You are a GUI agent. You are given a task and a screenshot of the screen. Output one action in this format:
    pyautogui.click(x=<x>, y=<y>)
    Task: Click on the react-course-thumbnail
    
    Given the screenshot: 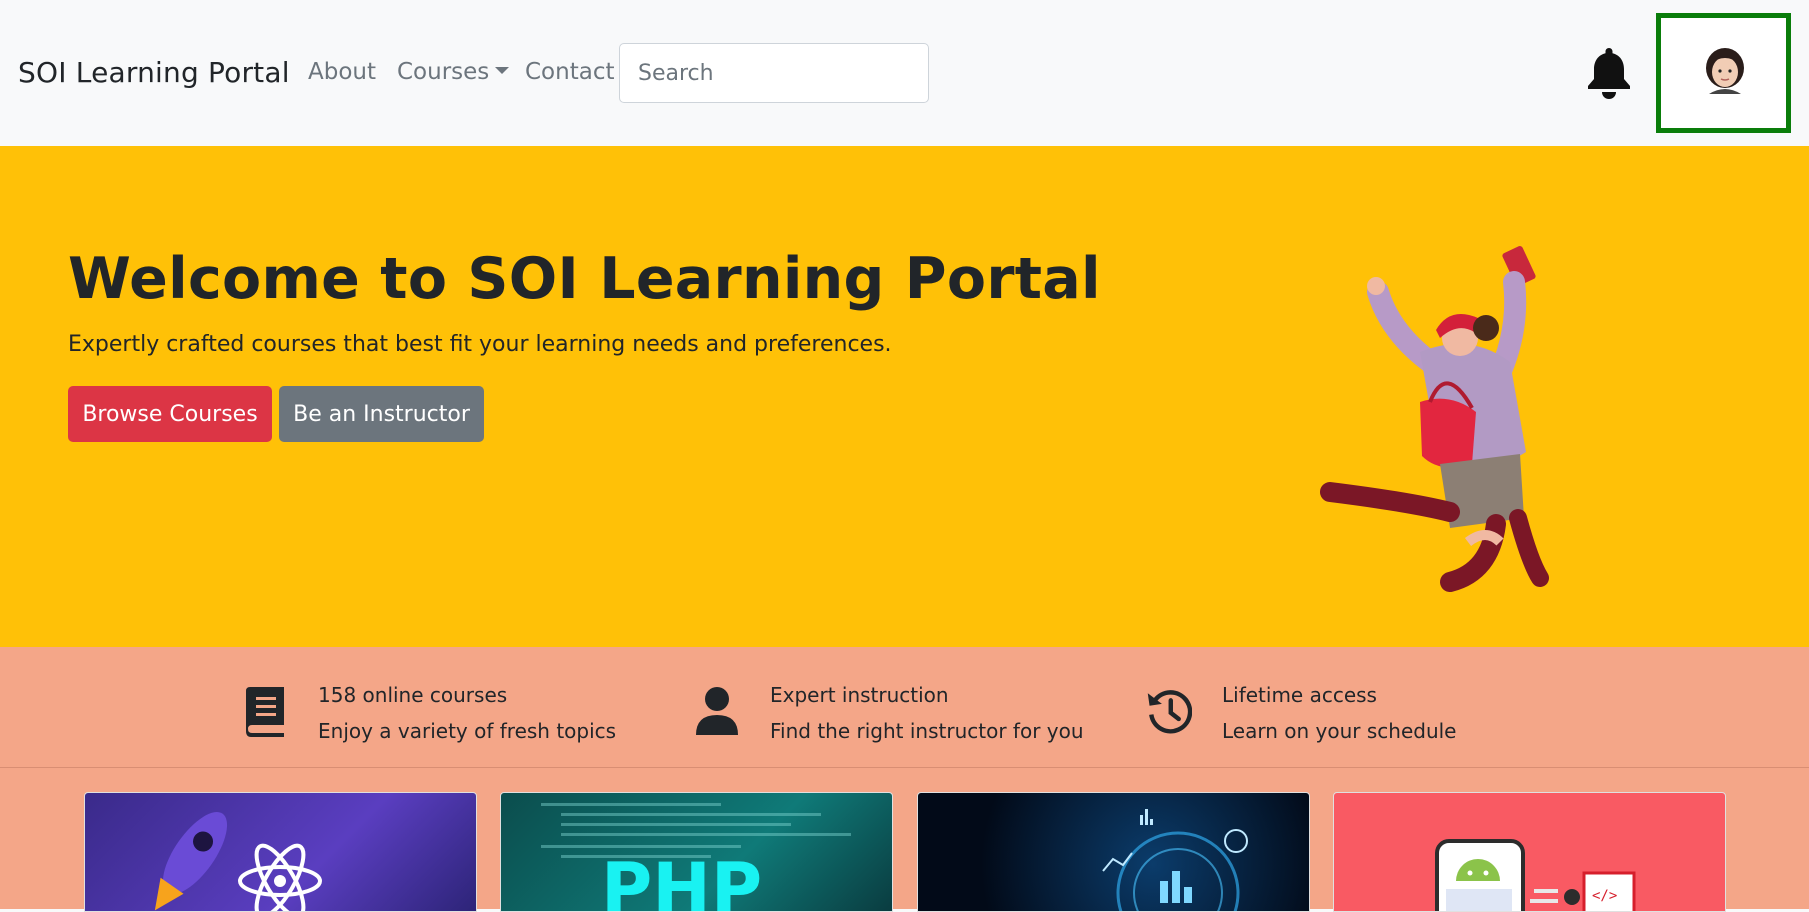 What is the action you would take?
    pyautogui.click(x=238, y=861)
    